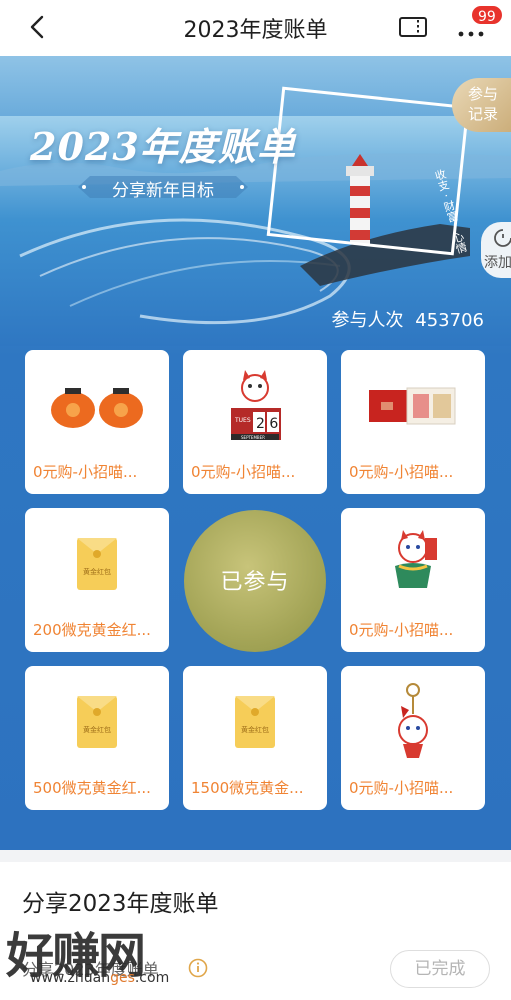  I want to click on calendar-cat-icon: TUES 2 6 SEPTEMBER, so click(256, 405).